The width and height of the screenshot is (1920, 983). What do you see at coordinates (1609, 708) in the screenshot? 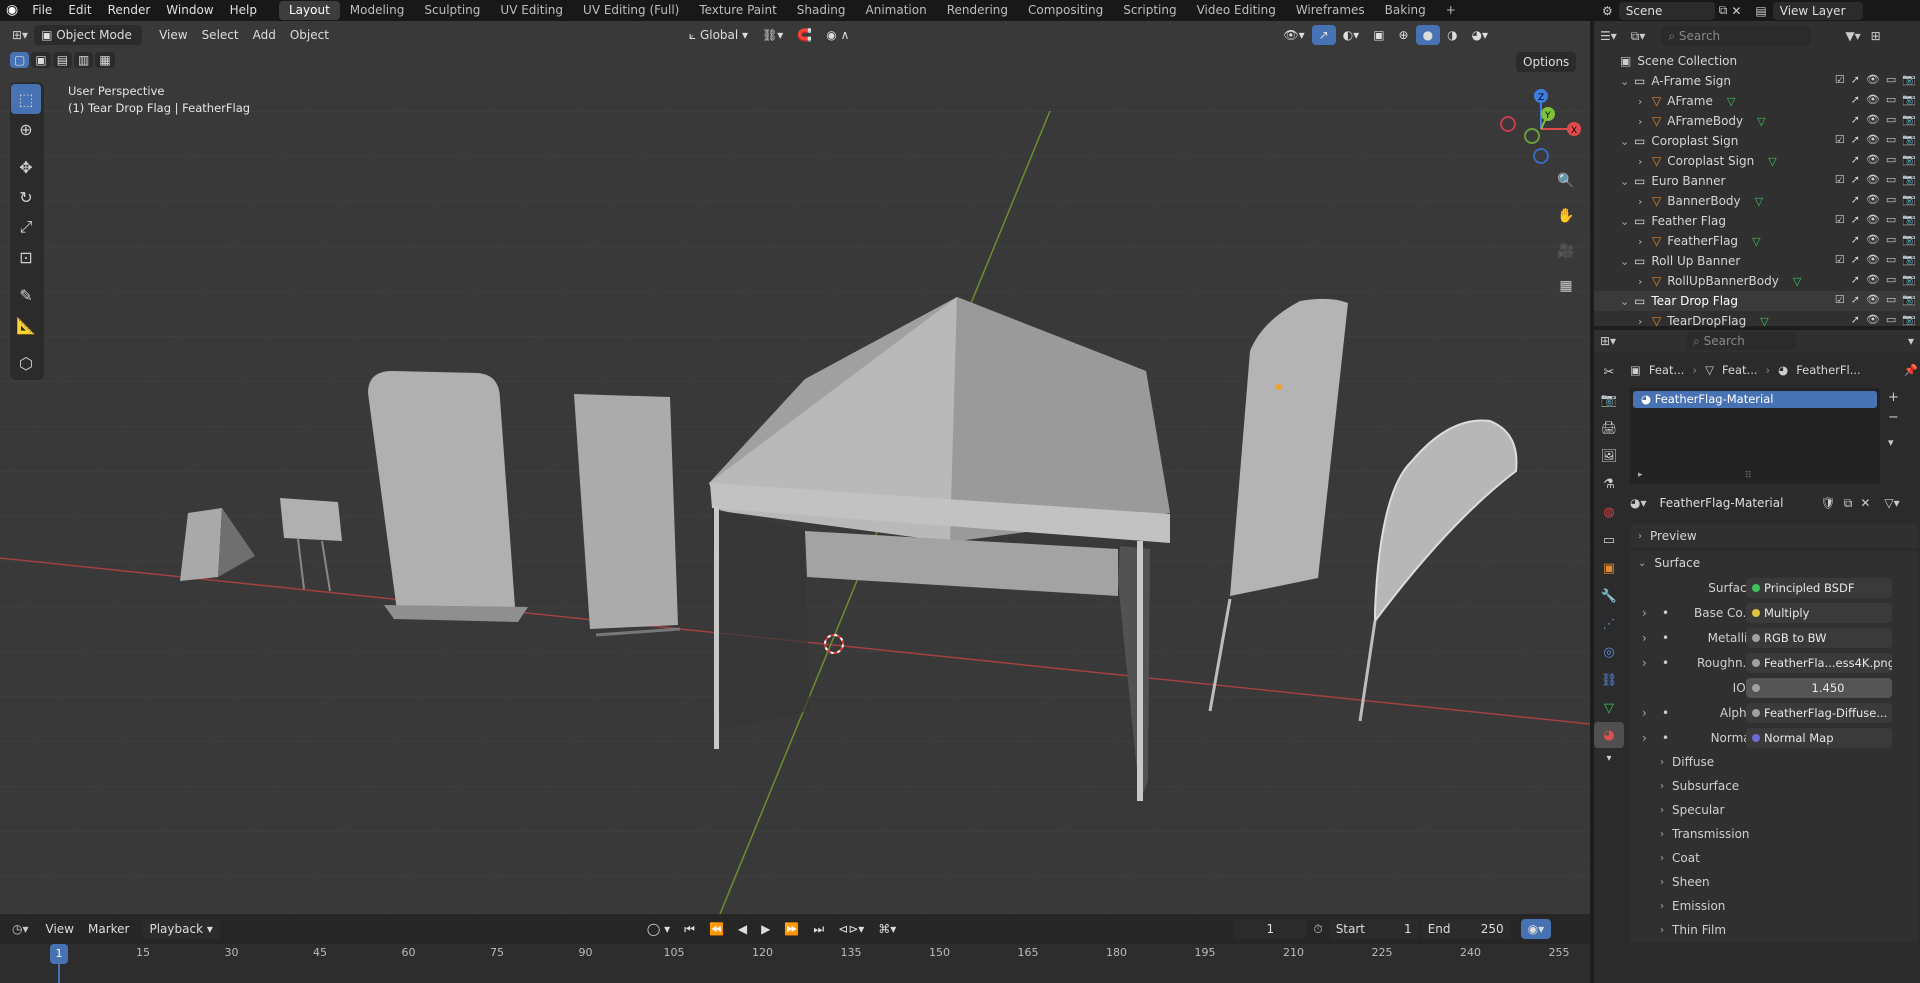
I see `data-tab-icon: ▽` at bounding box center [1609, 708].